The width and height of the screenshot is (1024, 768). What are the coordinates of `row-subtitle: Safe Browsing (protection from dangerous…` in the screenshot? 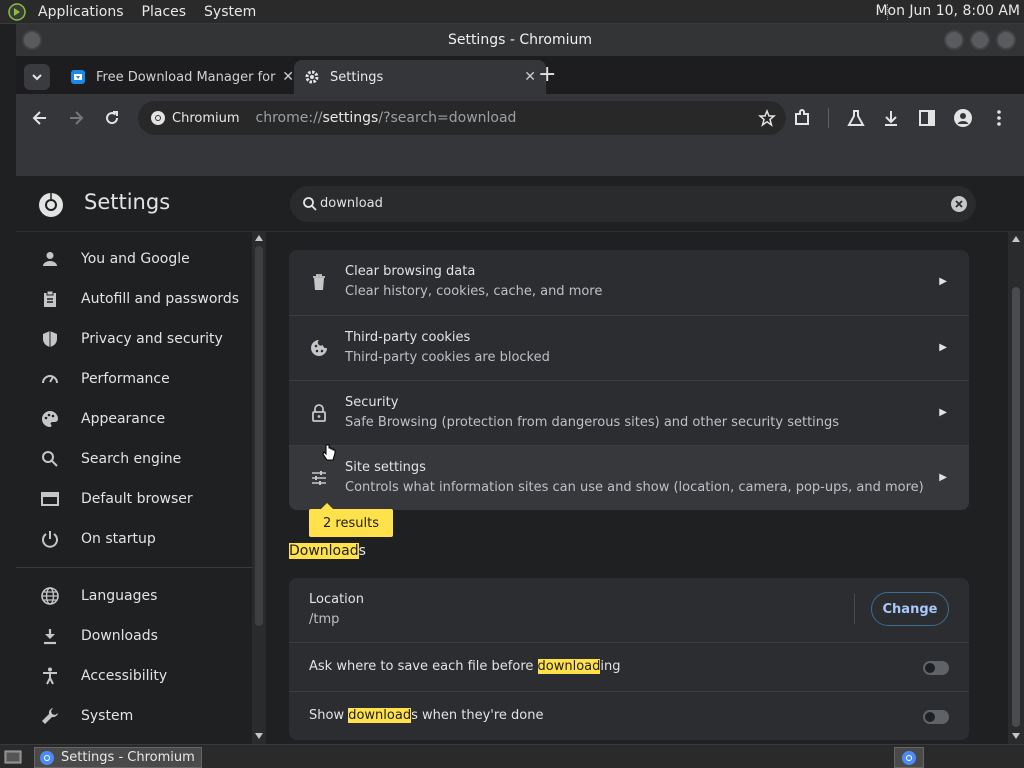 It's located at (592, 422).